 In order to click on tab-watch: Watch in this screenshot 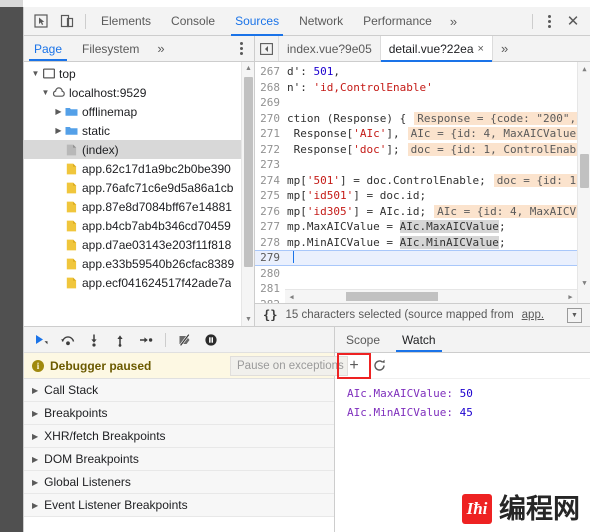, I will do `click(419, 339)`.